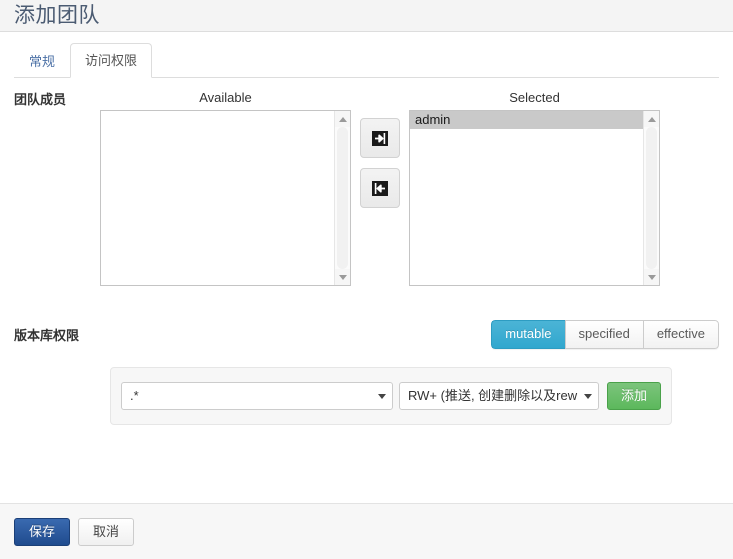 The width and height of the screenshot is (733, 559). Describe the element at coordinates (42, 531) in the screenshot. I see `save-button: 保存` at that location.